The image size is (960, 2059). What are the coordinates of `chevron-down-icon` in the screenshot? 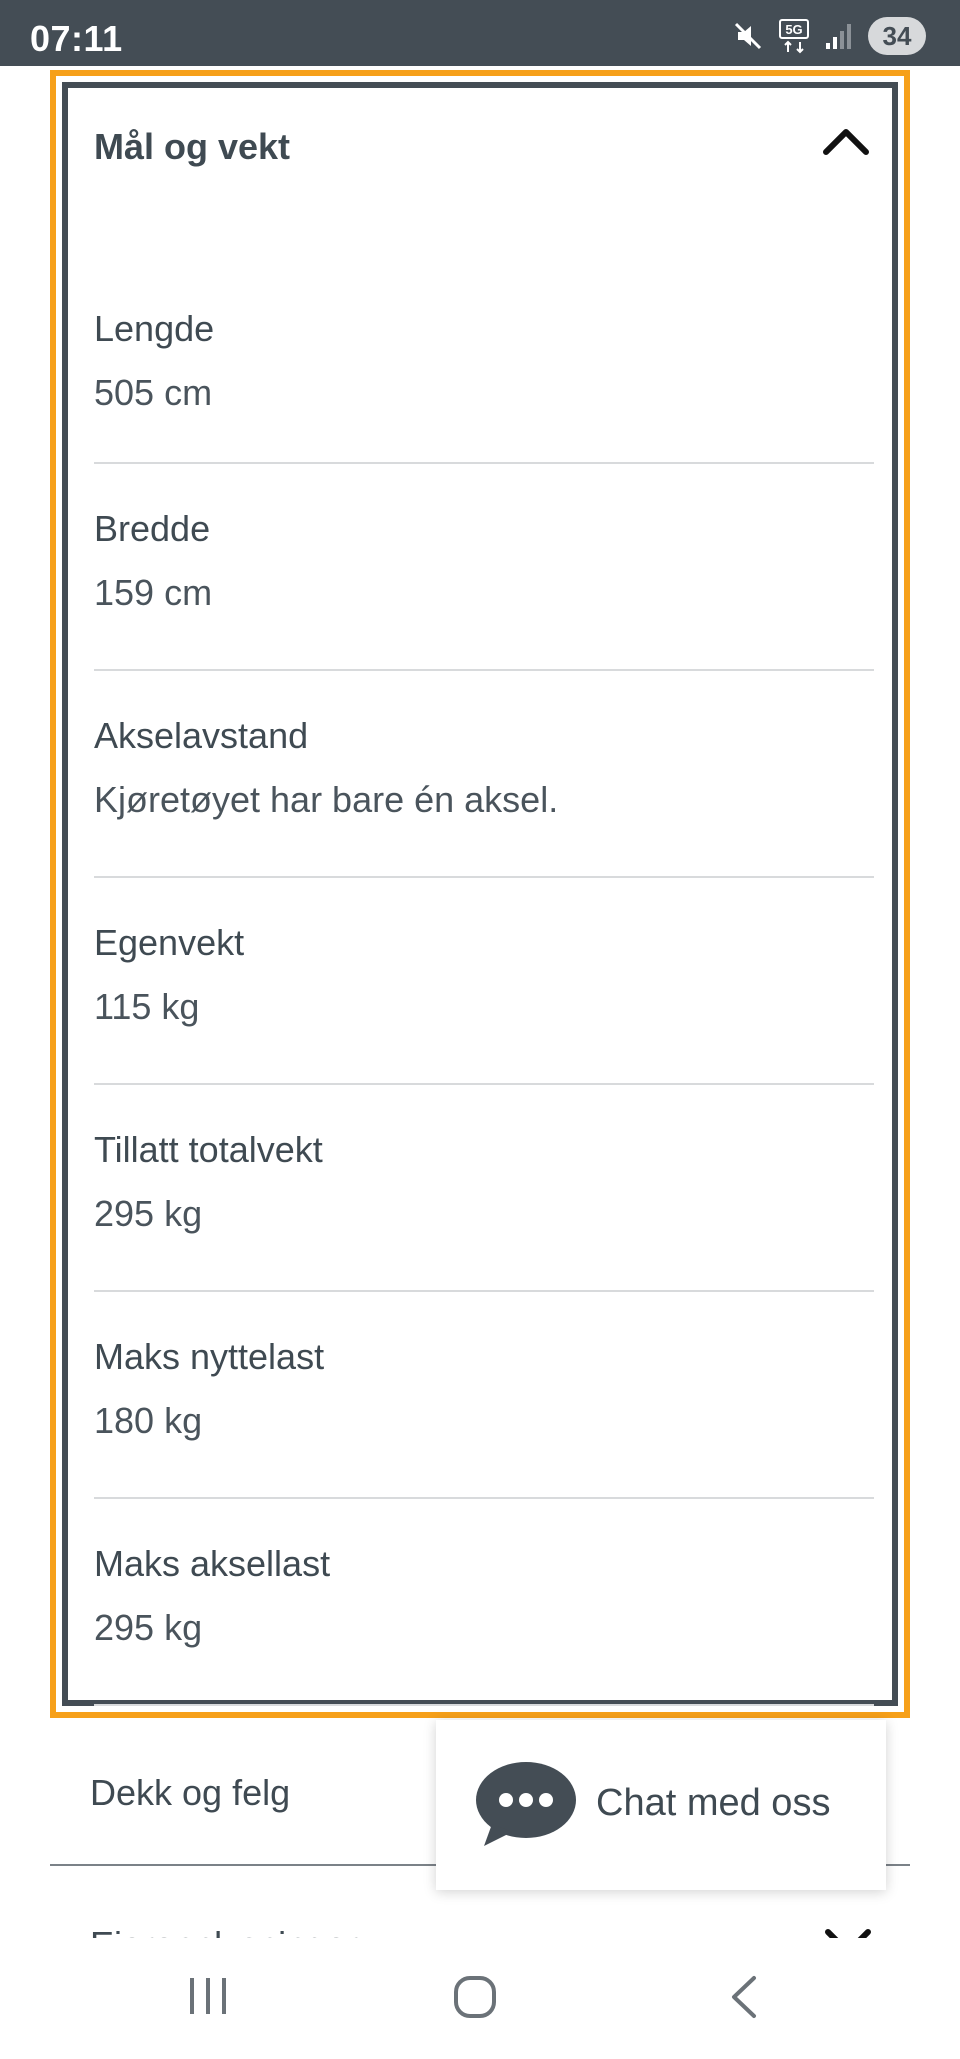 It's located at (848, 1933).